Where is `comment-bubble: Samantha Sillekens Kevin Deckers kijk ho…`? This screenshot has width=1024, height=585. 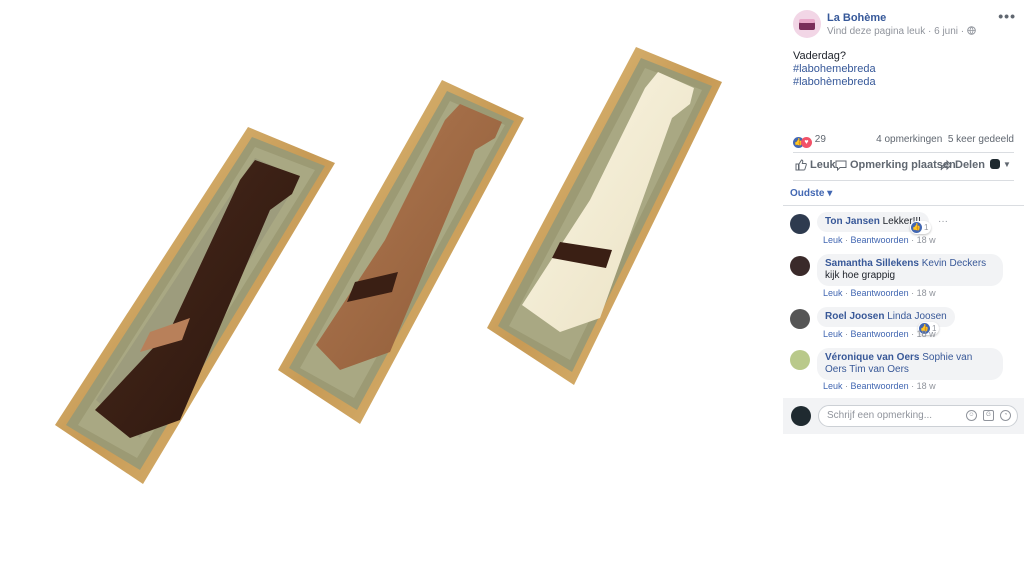 comment-bubble: Samantha Sillekens Kevin Deckers kijk ho… is located at coordinates (910, 270).